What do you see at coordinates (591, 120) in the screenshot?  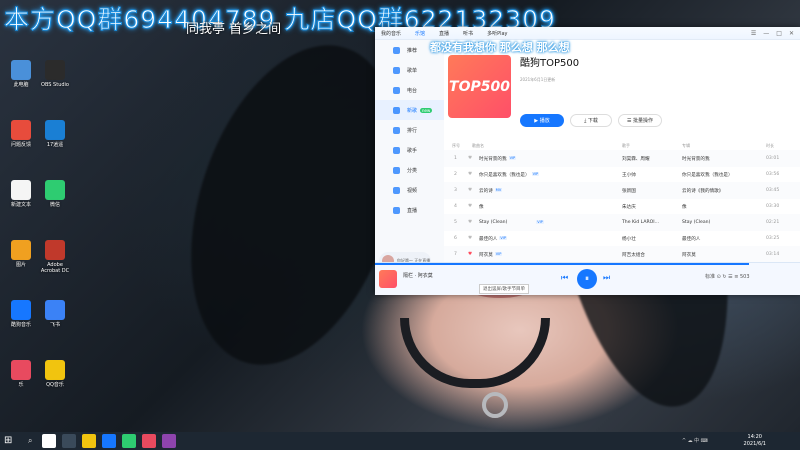 I see `download-button: ⤓ 下载` at bounding box center [591, 120].